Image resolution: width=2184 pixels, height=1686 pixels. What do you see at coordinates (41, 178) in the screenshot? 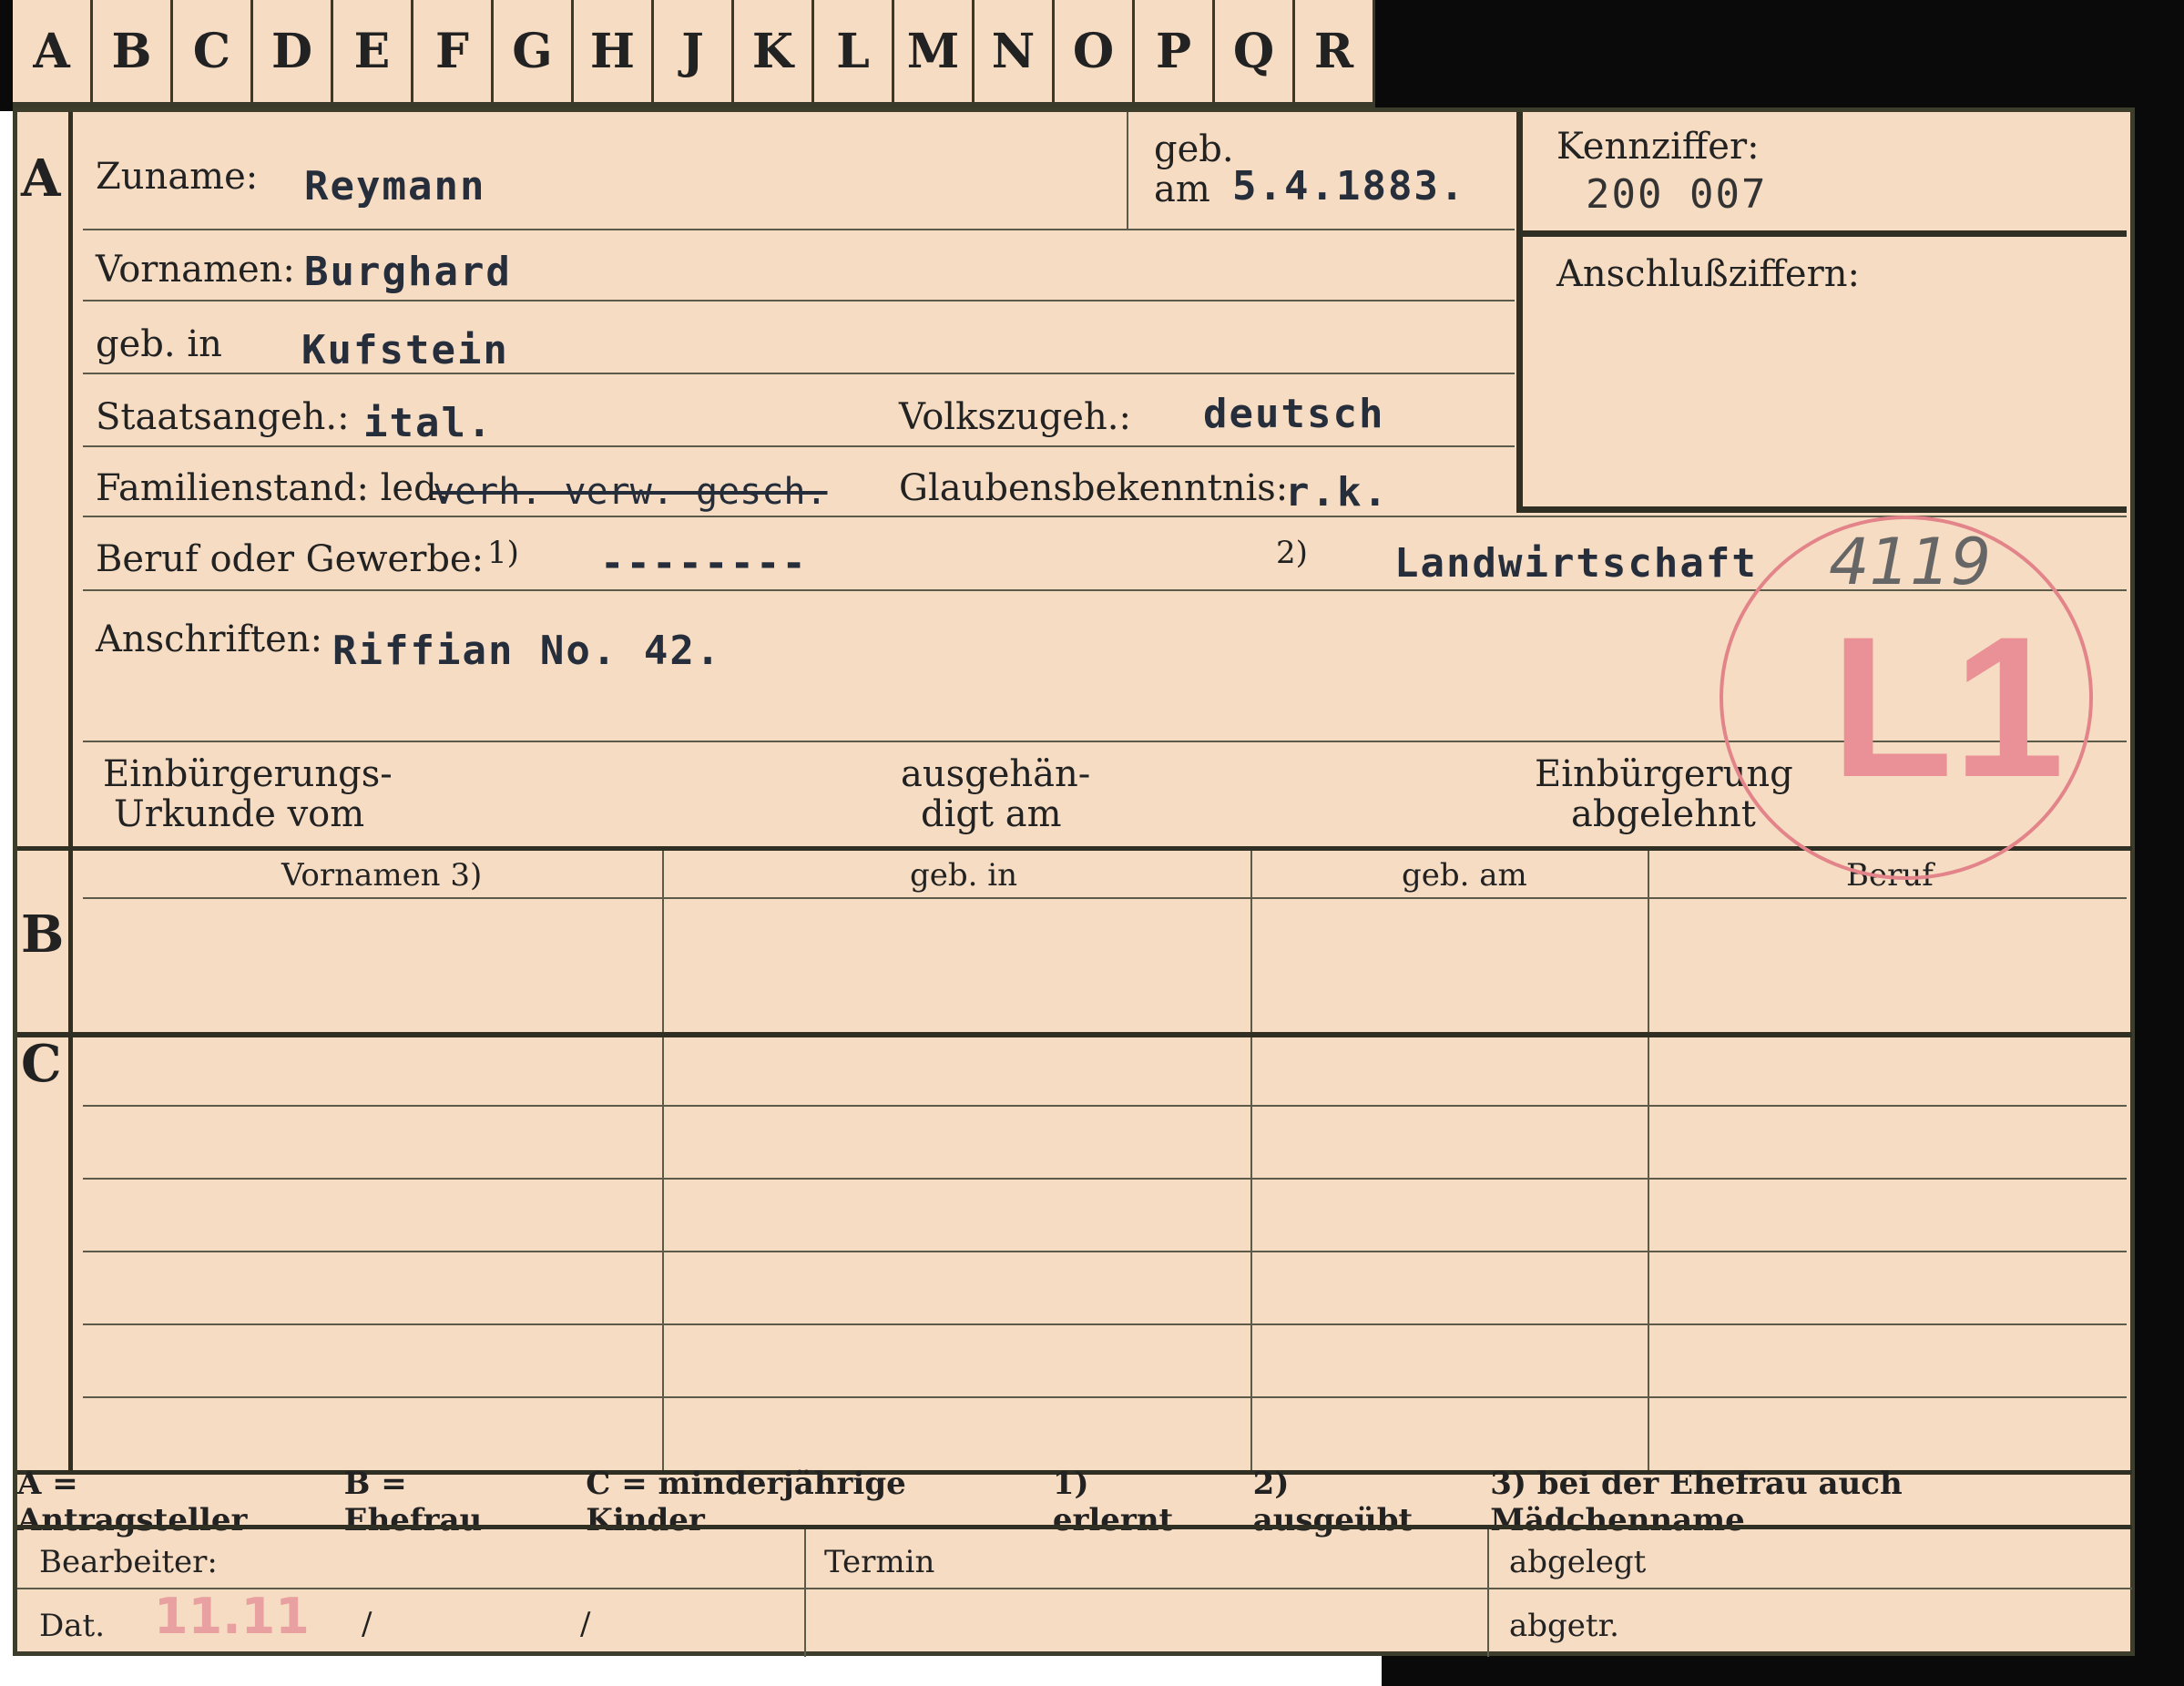
I see `section-mark-a: A` at bounding box center [41, 178].